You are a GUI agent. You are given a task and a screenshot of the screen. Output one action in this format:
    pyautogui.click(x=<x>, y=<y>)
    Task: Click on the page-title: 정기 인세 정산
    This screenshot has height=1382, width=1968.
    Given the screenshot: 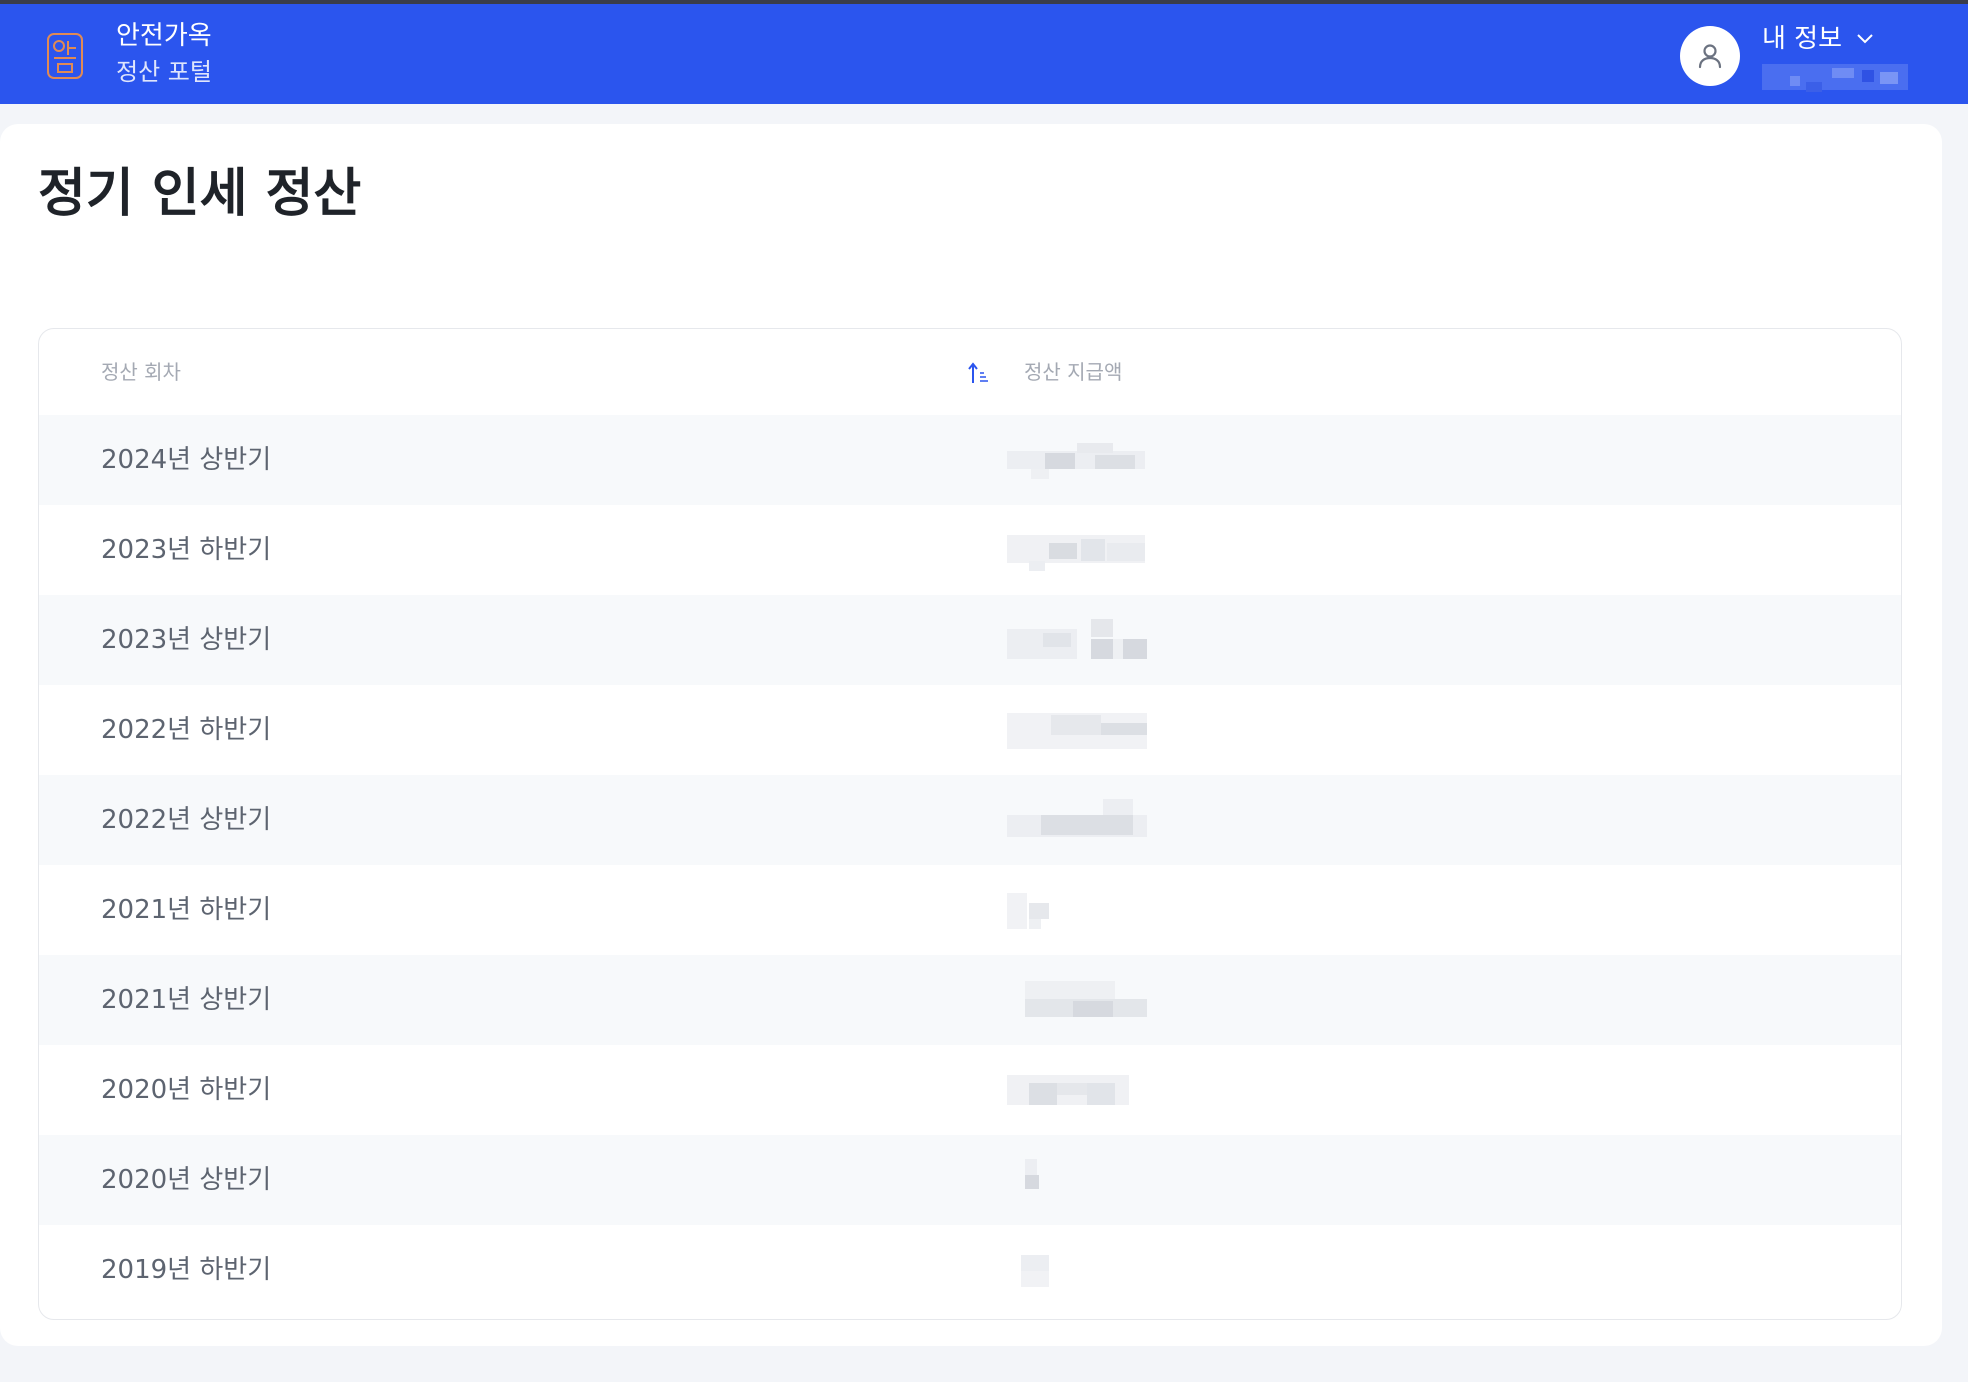 What is the action you would take?
    pyautogui.click(x=200, y=194)
    